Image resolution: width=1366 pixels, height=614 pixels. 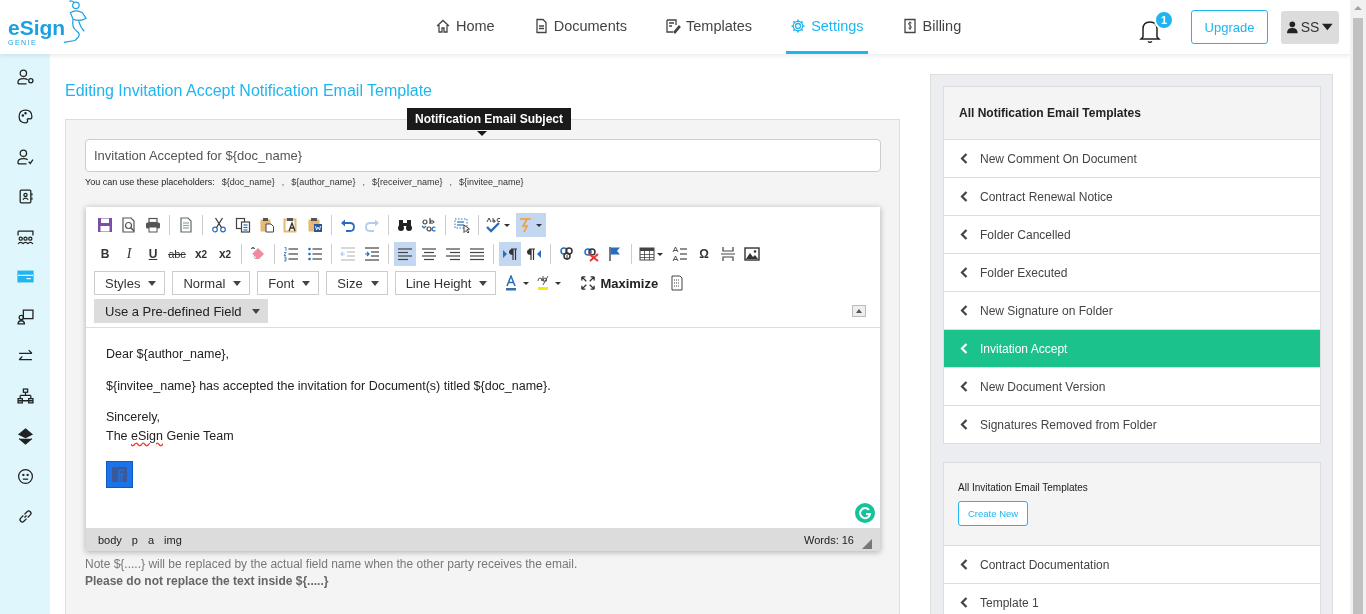 What do you see at coordinates (186, 225) in the screenshot?
I see `document-icon` at bounding box center [186, 225].